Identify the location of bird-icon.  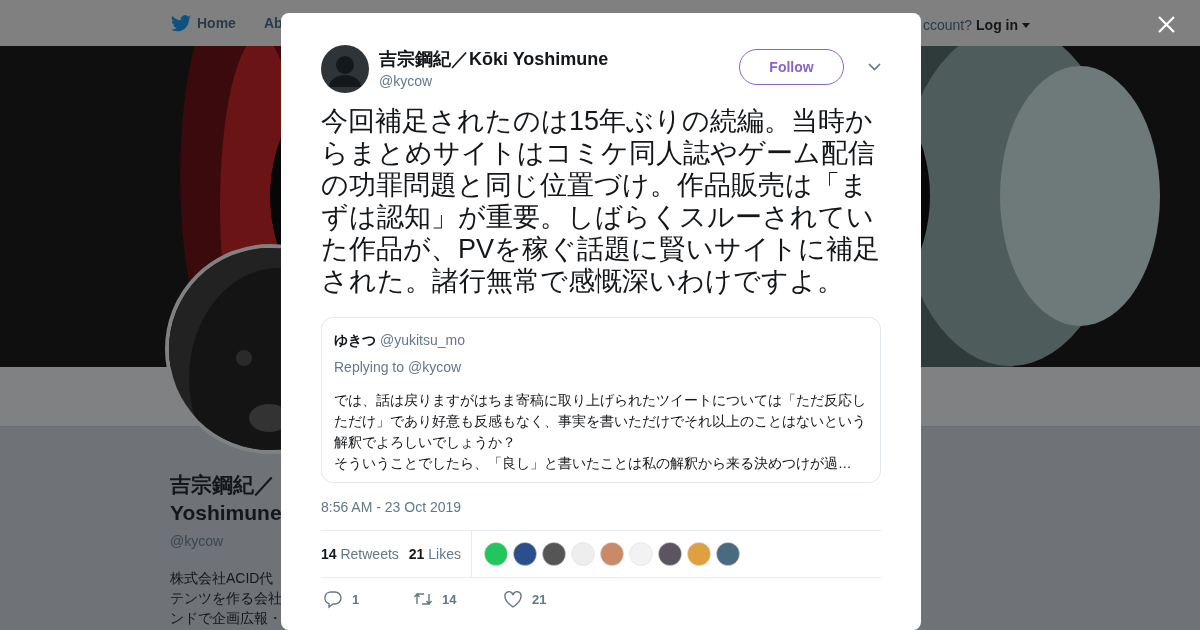
(181, 23).